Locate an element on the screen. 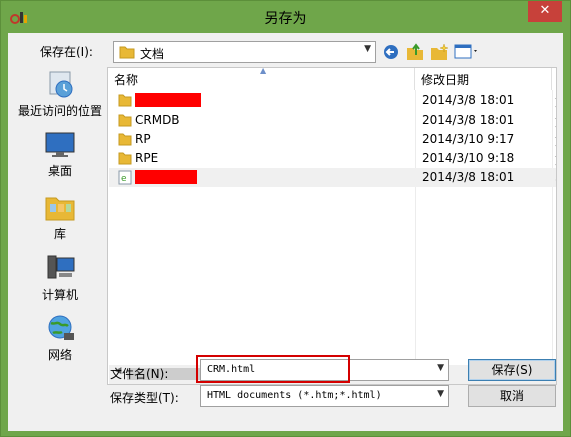  file-row: RP 2014/3/10 9:17 文 is located at coordinates (332, 139).